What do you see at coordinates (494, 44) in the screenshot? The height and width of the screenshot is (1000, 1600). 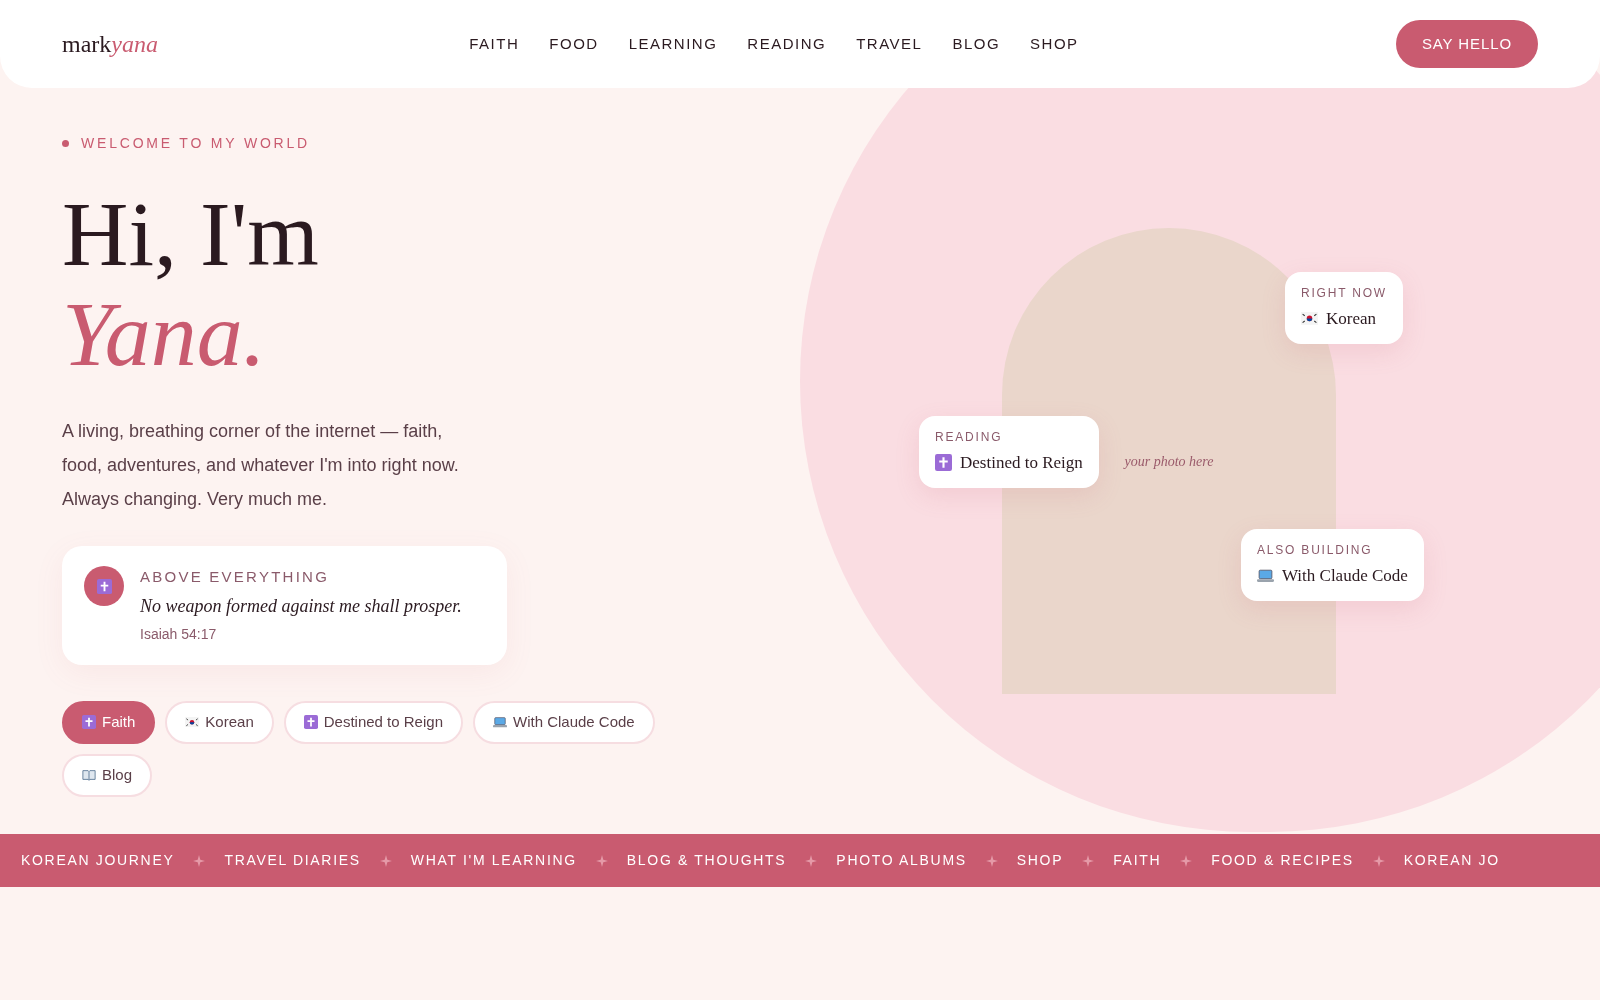 I see `nav-link: FAITH` at bounding box center [494, 44].